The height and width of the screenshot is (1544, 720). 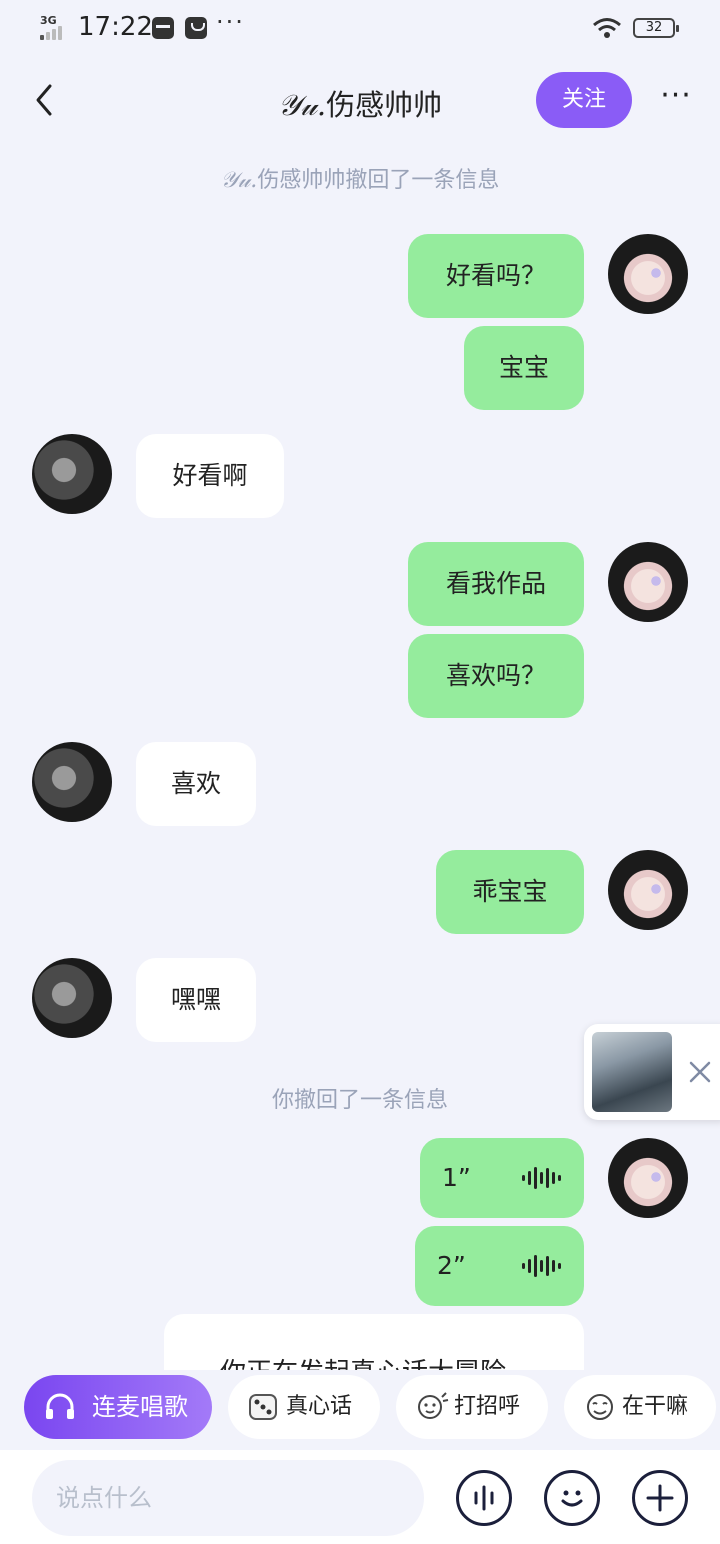 What do you see at coordinates (584, 100) in the screenshot?
I see `follow-button: 关注` at bounding box center [584, 100].